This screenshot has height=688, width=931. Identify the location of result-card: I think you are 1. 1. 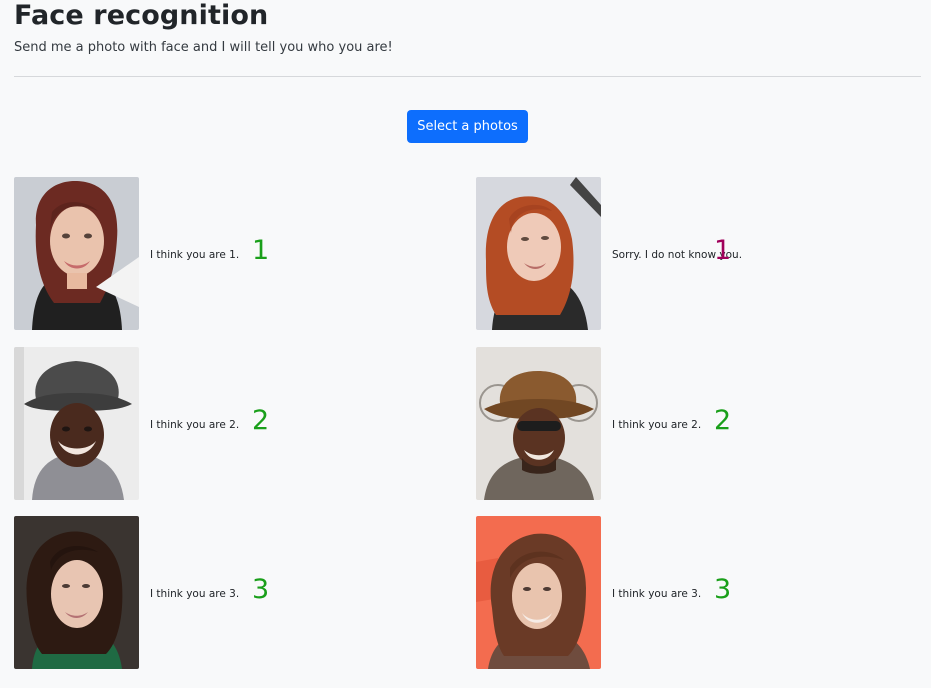
(214, 253).